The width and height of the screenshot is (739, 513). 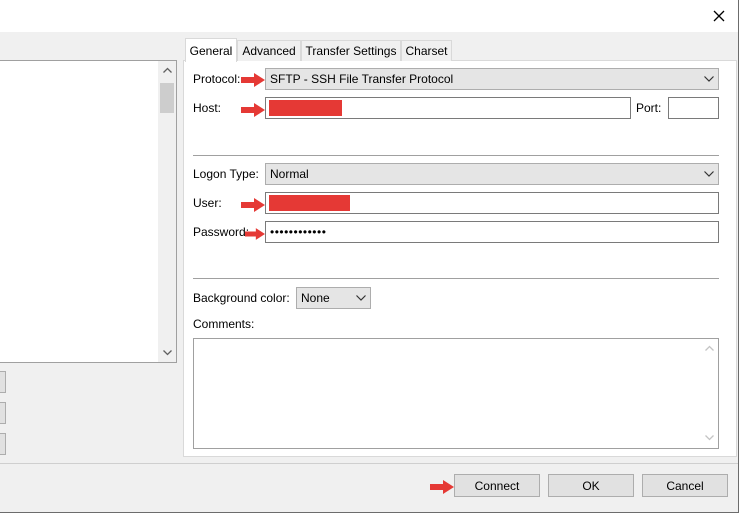 I want to click on tab-advanced: Advanced, so click(x=269, y=50).